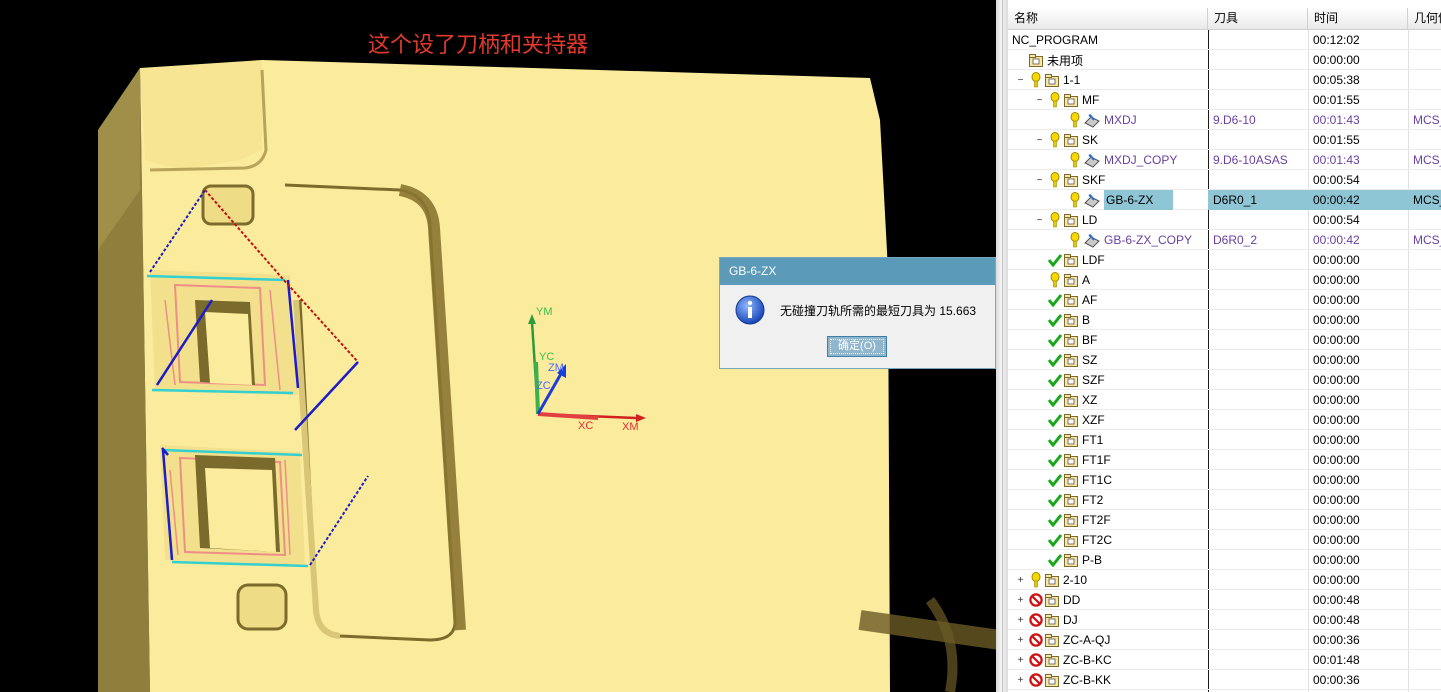  Describe the element at coordinates (544, 312) in the screenshot. I see `axis-label-ym: YM` at that location.